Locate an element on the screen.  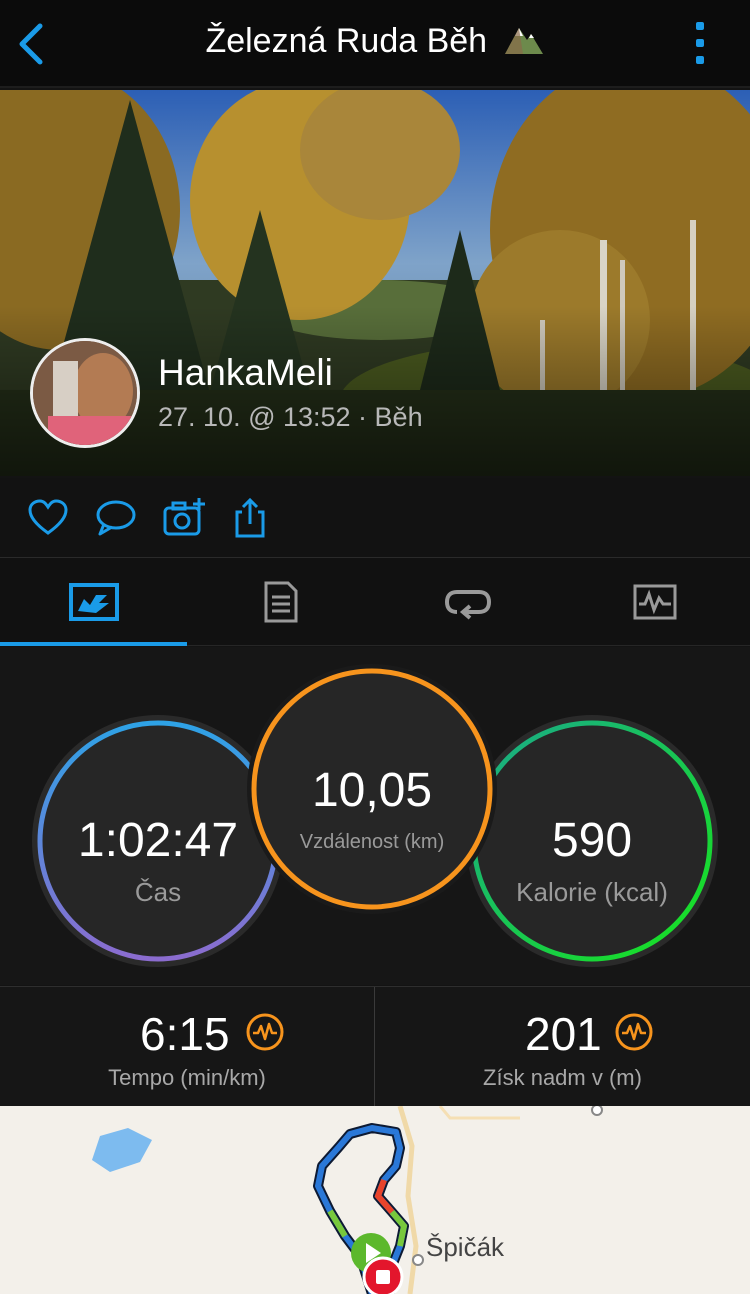
comment-button is located at coordinates (116, 518).